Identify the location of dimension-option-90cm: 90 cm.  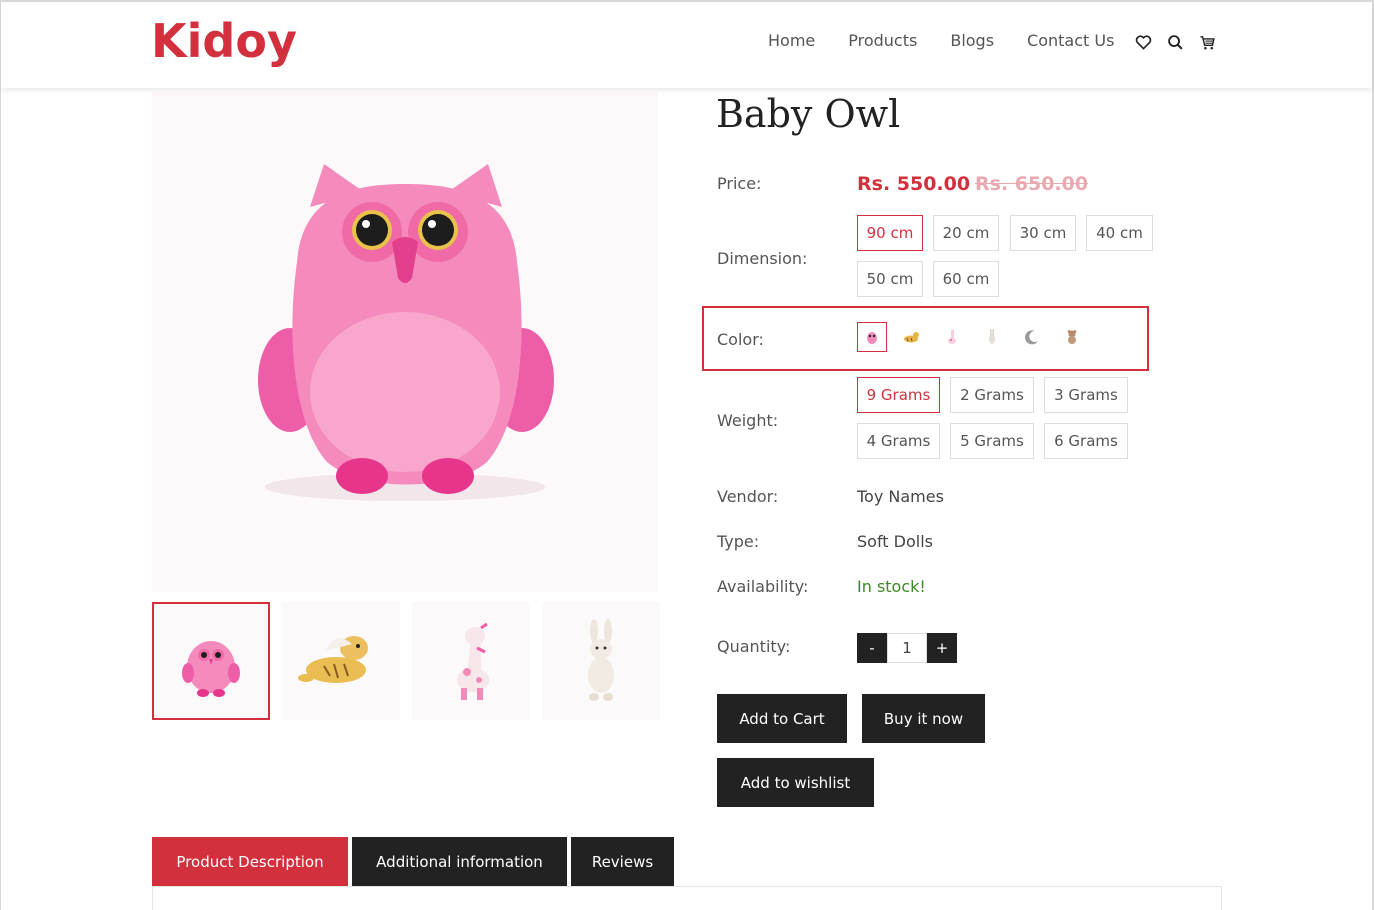
(890, 233).